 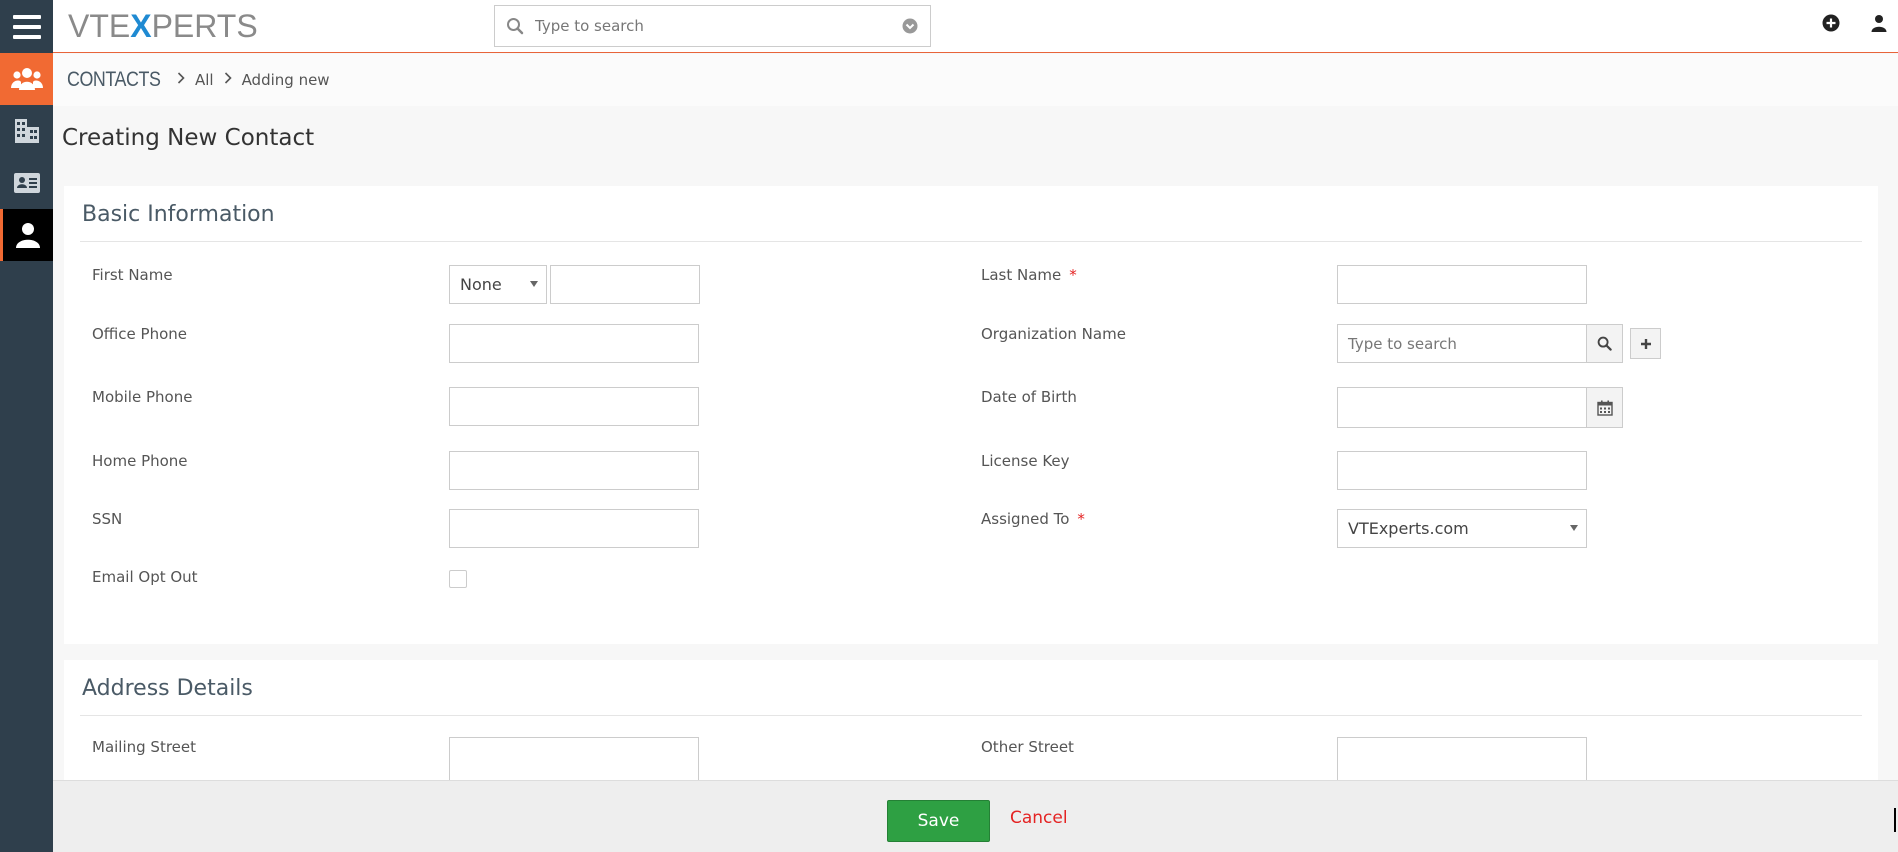 What do you see at coordinates (26, 26) in the screenshot?
I see `menu-icon` at bounding box center [26, 26].